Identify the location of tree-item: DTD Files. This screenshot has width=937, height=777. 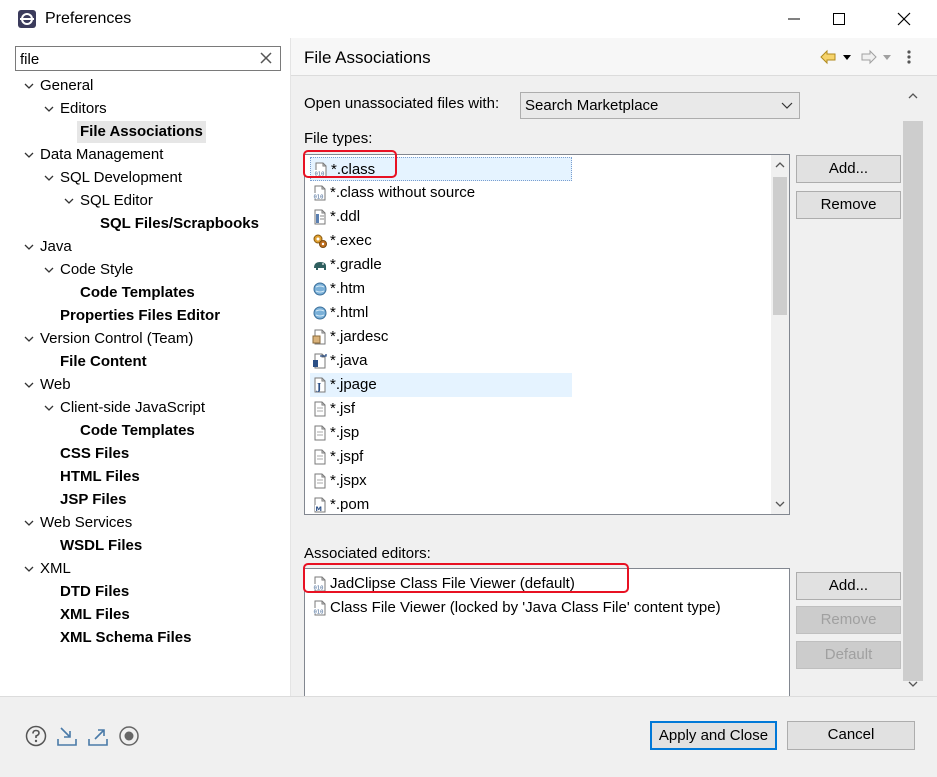
(145, 592).